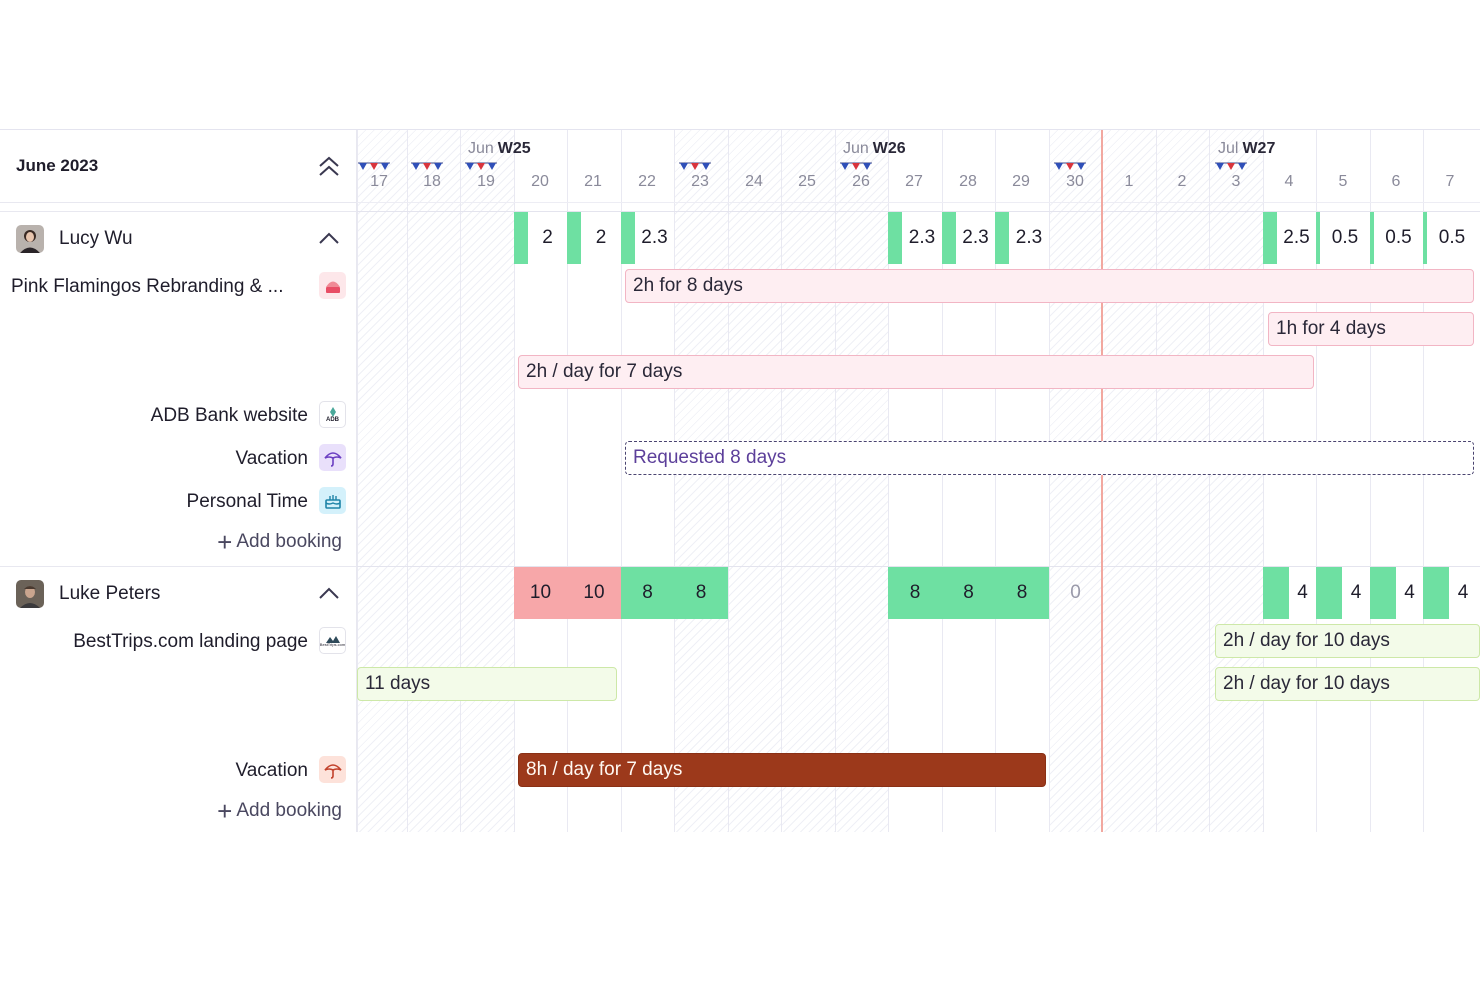 This screenshot has width=1480, height=987. What do you see at coordinates (1343, 181) in the screenshot?
I see `day-number: 5` at bounding box center [1343, 181].